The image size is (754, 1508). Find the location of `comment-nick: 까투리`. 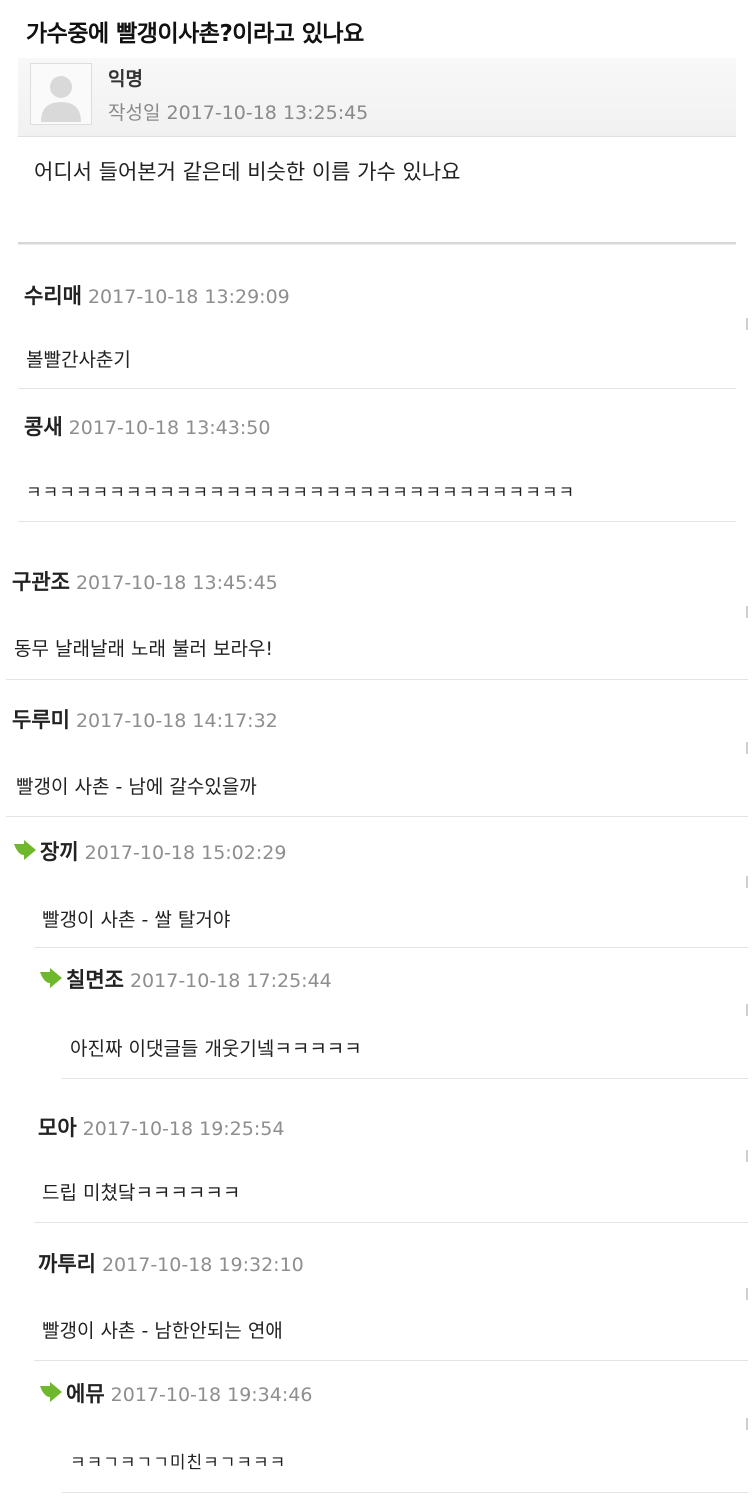

comment-nick: 까투리 is located at coordinates (67, 1264).